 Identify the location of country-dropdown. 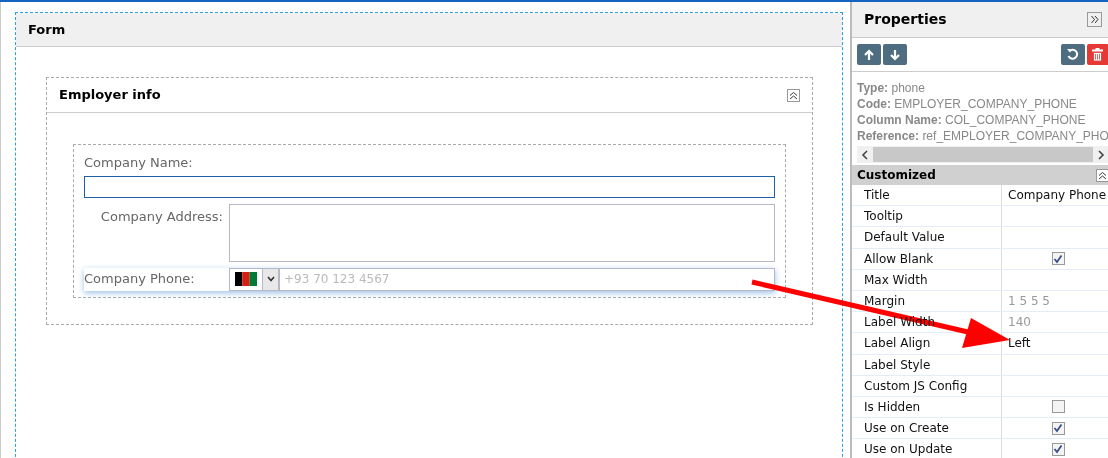
(254, 279).